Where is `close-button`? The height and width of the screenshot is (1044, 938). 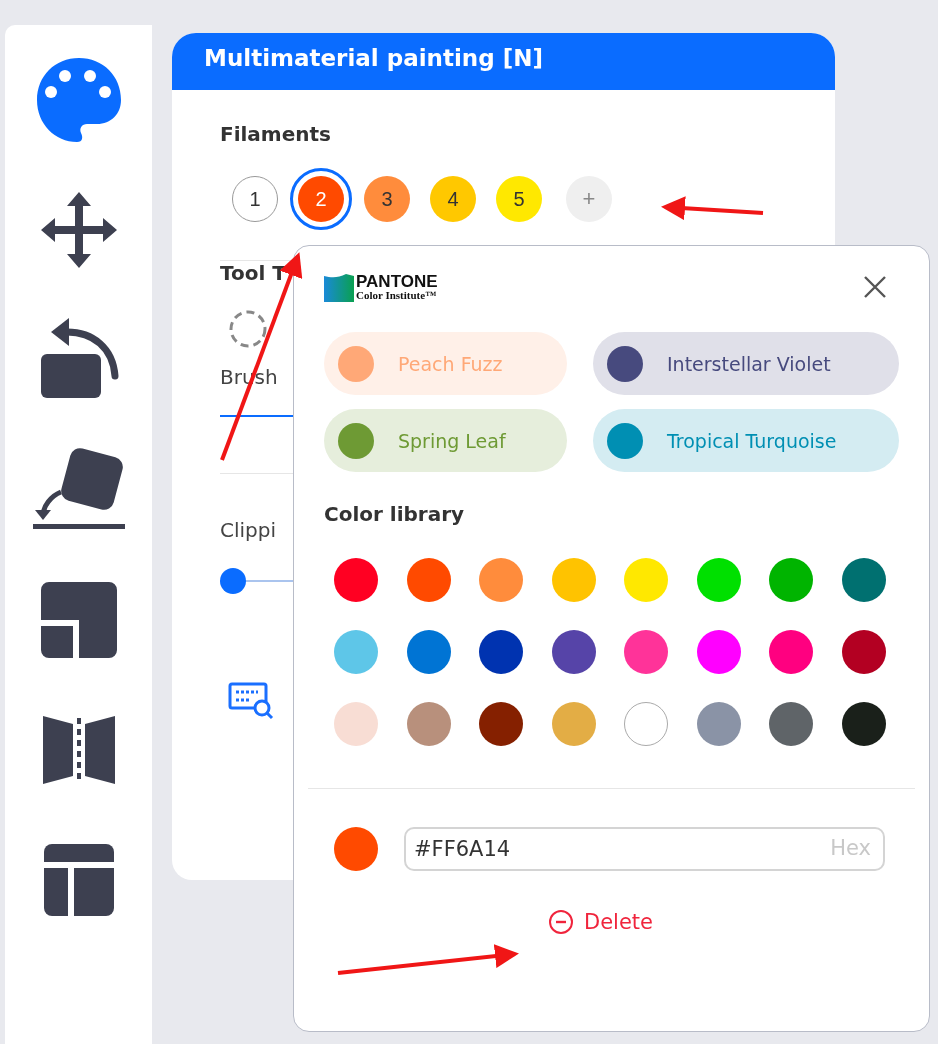
close-button is located at coordinates (875, 287).